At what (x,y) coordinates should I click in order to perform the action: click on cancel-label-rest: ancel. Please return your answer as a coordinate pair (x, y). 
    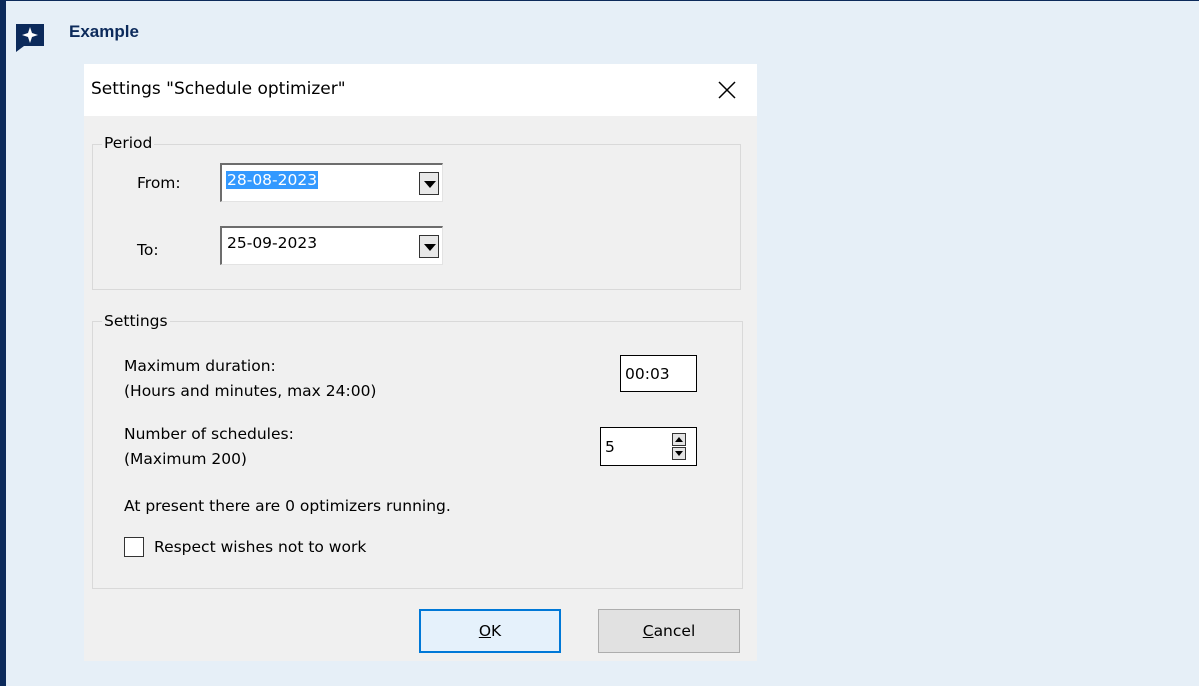
    Looking at the image, I should click on (674, 631).